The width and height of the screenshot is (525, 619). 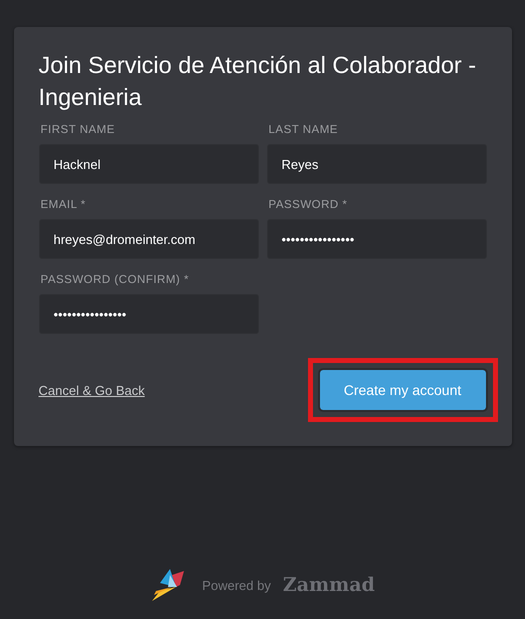 What do you see at coordinates (303, 130) in the screenshot?
I see `field-label: LAST NAME` at bounding box center [303, 130].